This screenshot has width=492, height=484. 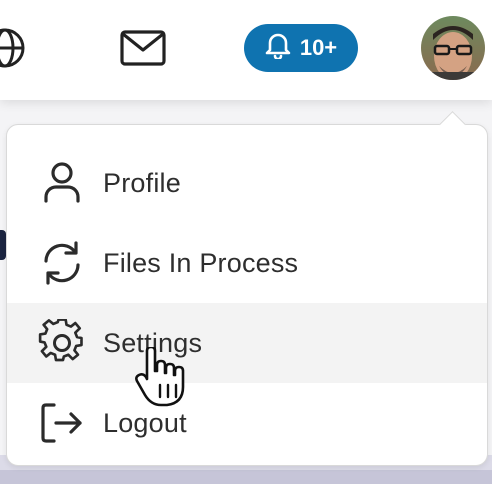 I want to click on bell-icon, so click(x=278, y=48).